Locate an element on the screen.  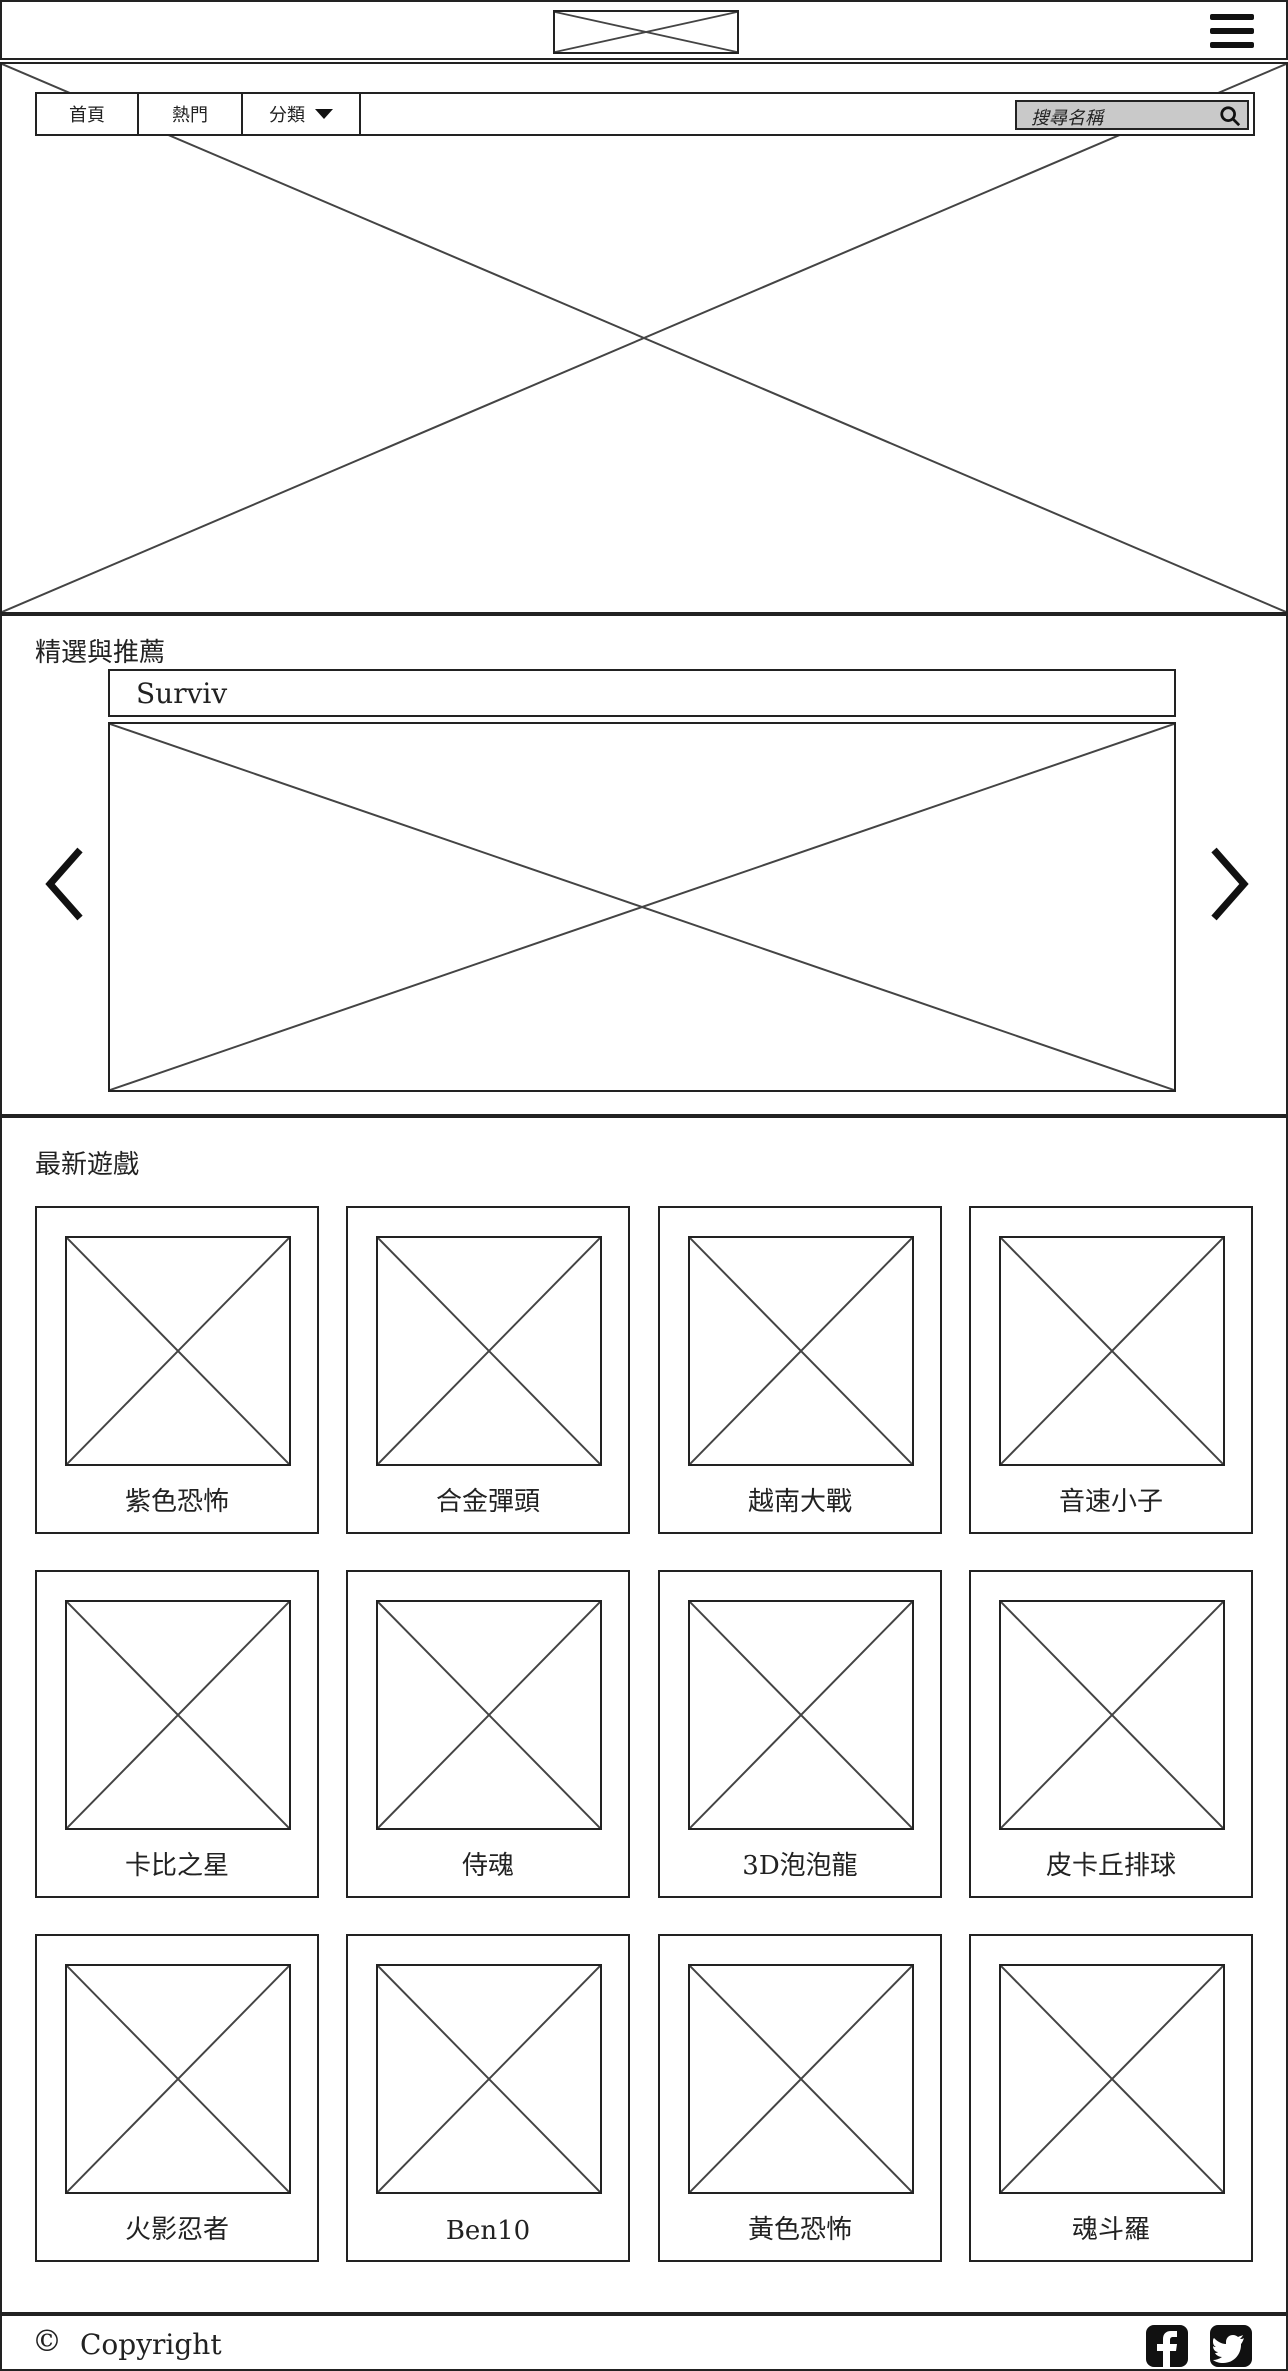
game-card: 音速小子 is located at coordinates (1111, 1370).